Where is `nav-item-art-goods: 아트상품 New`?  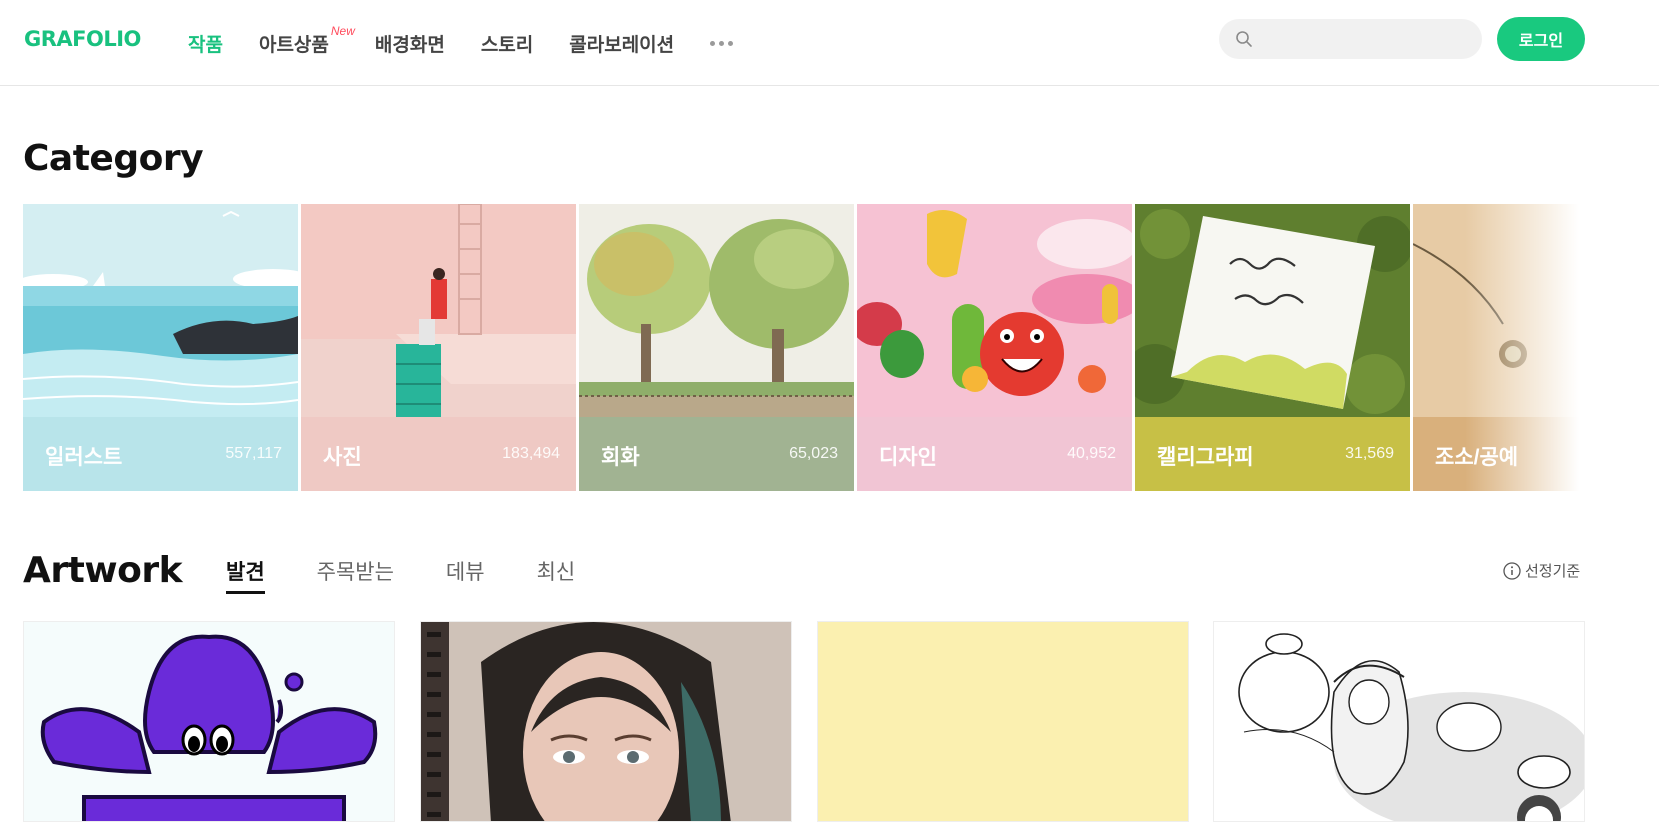
nav-item-art-goods: 아트상품 New is located at coordinates (306, 40).